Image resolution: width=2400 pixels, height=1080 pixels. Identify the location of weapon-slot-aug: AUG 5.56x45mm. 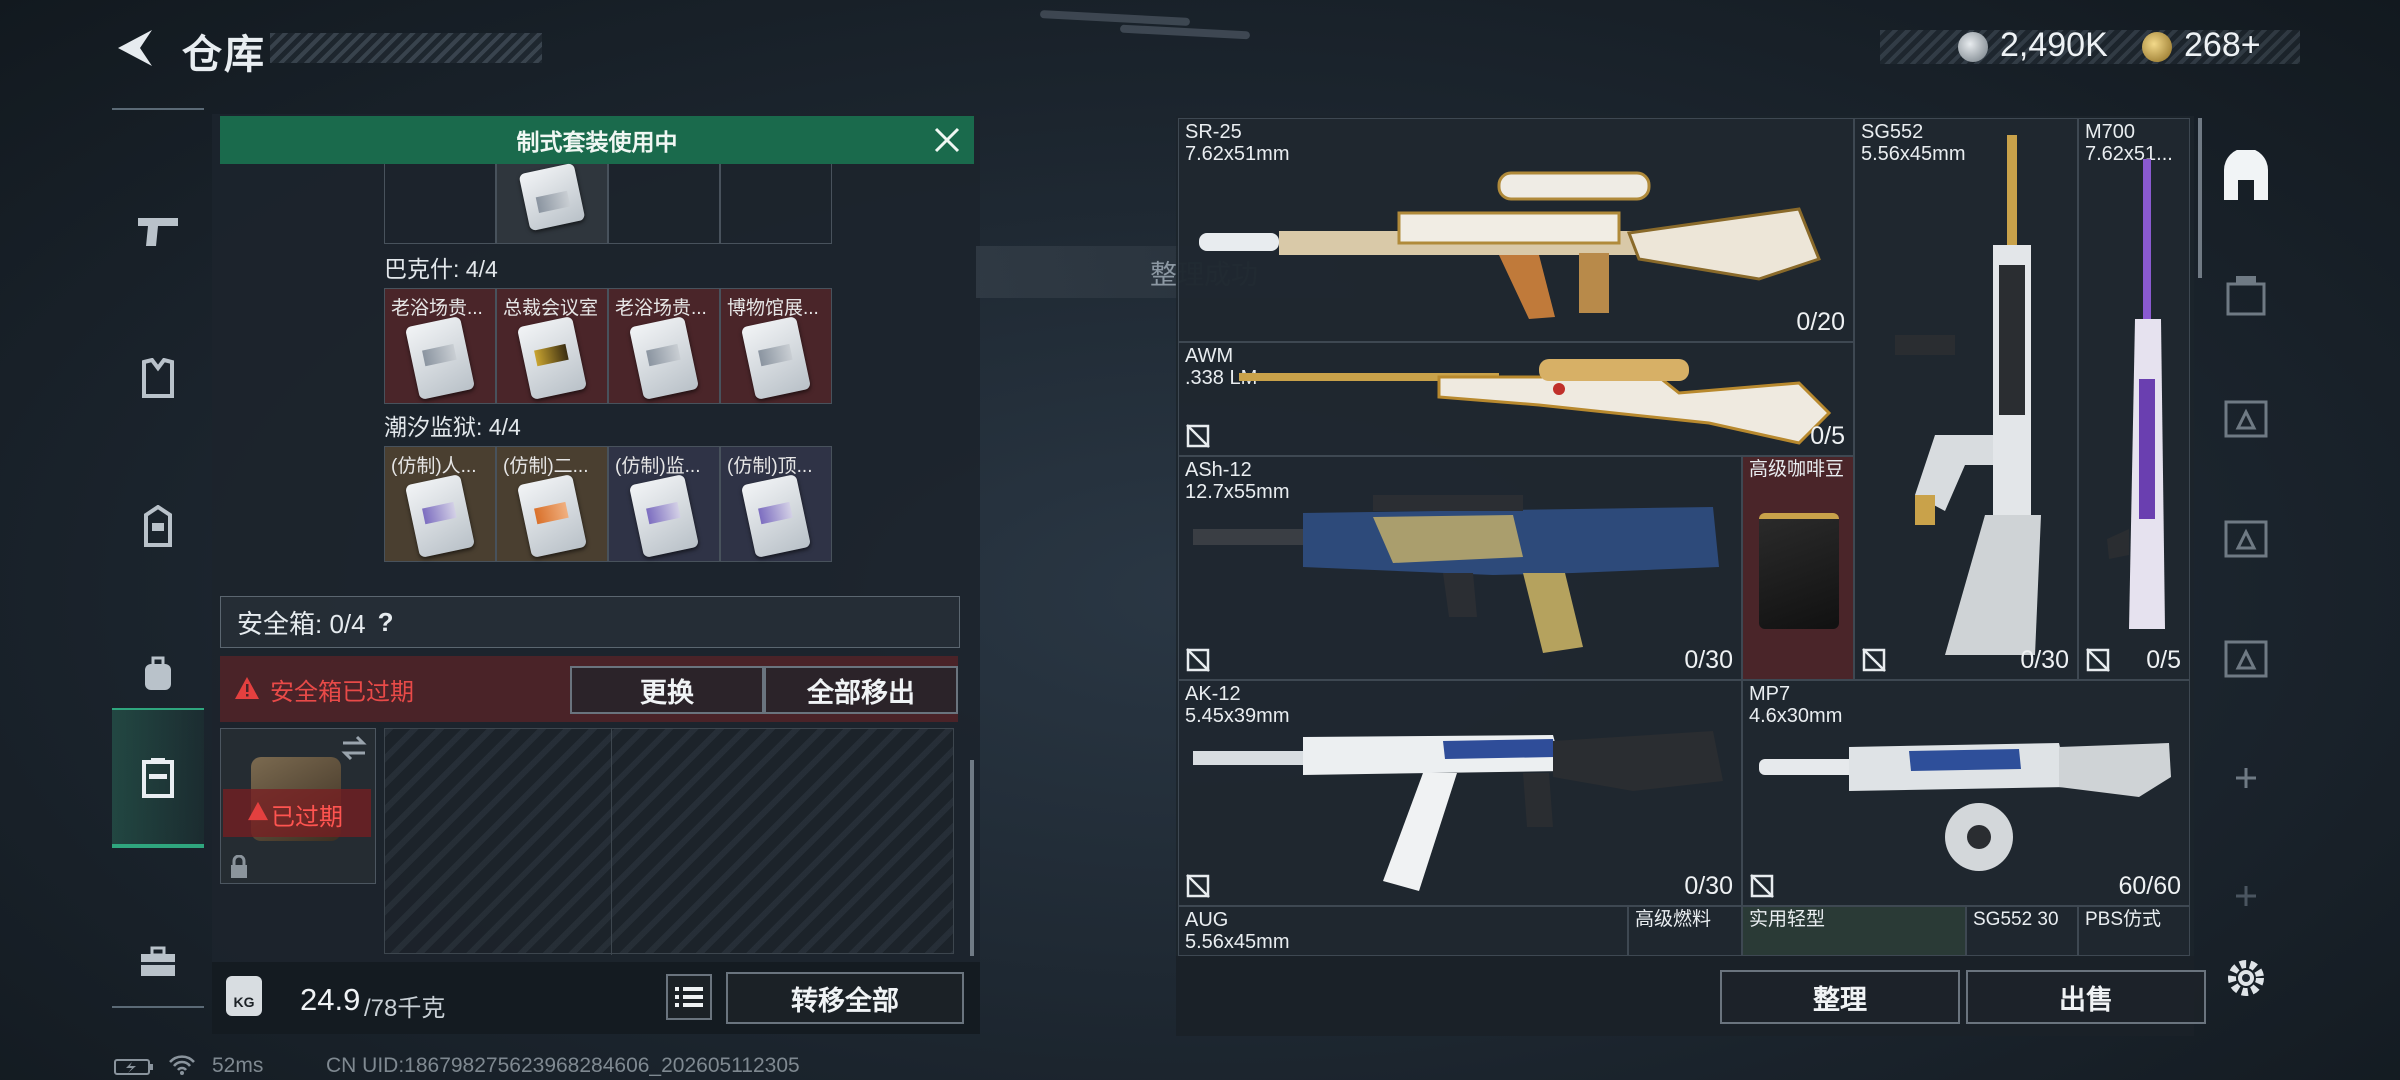
(1403, 931).